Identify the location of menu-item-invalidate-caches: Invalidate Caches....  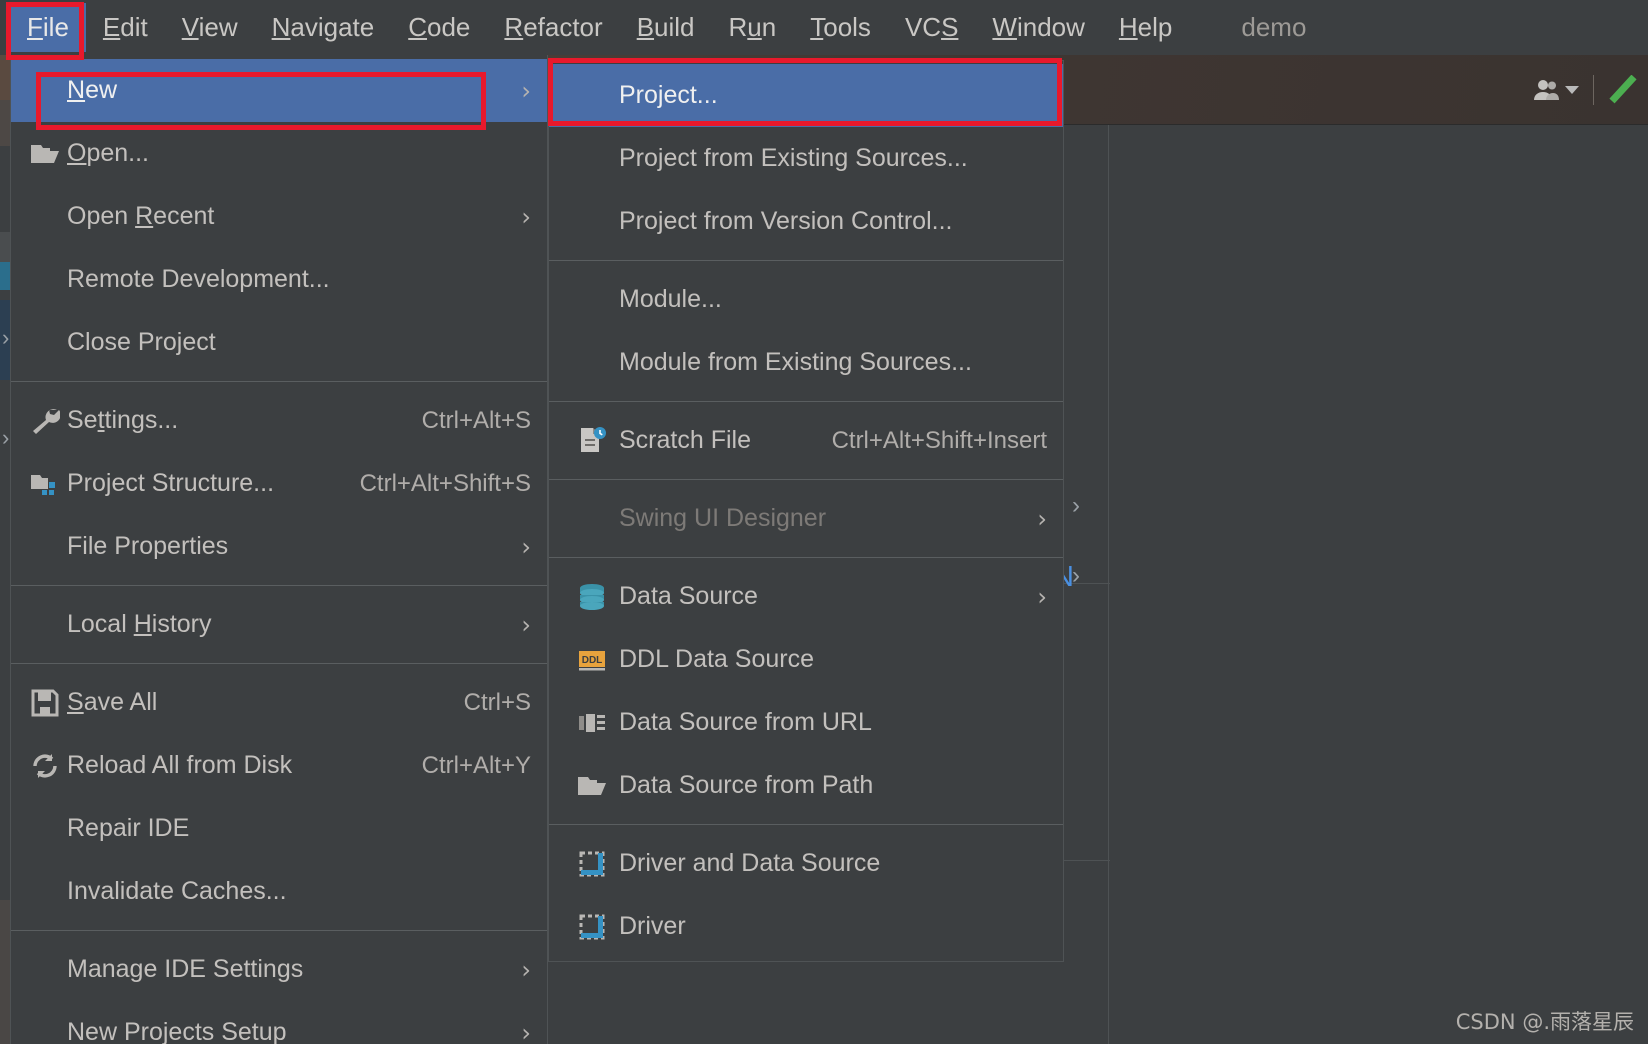
(279, 891).